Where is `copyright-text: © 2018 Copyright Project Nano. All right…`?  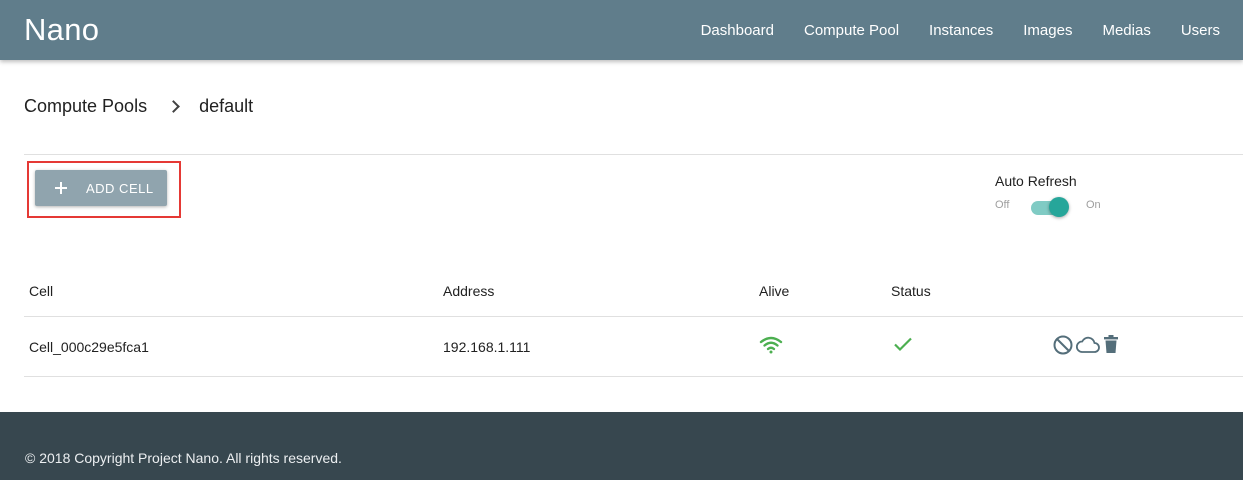
copyright-text: © 2018 Copyright Project Nano. All right… is located at coordinates (183, 458).